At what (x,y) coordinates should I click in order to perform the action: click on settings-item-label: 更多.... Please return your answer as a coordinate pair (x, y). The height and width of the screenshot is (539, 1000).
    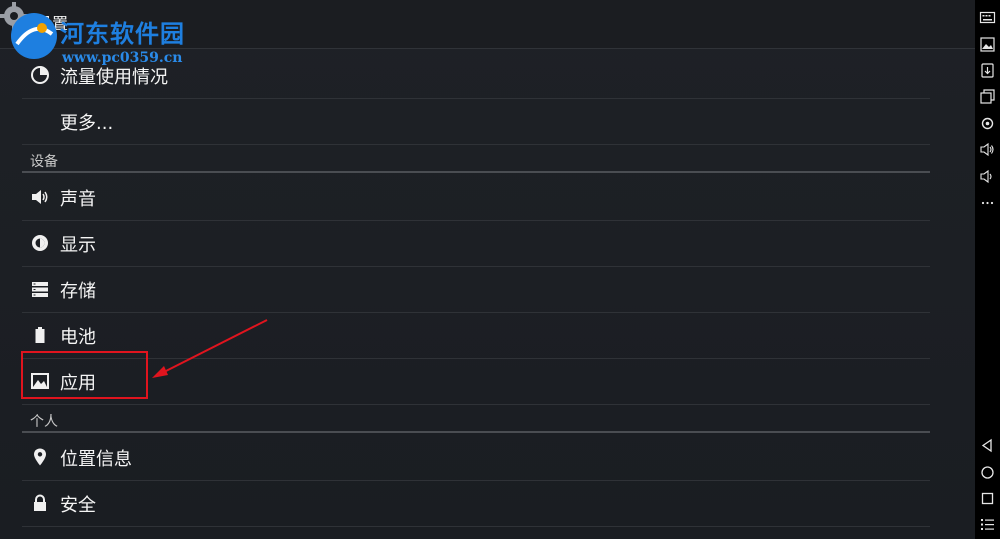
    Looking at the image, I should click on (87, 123).